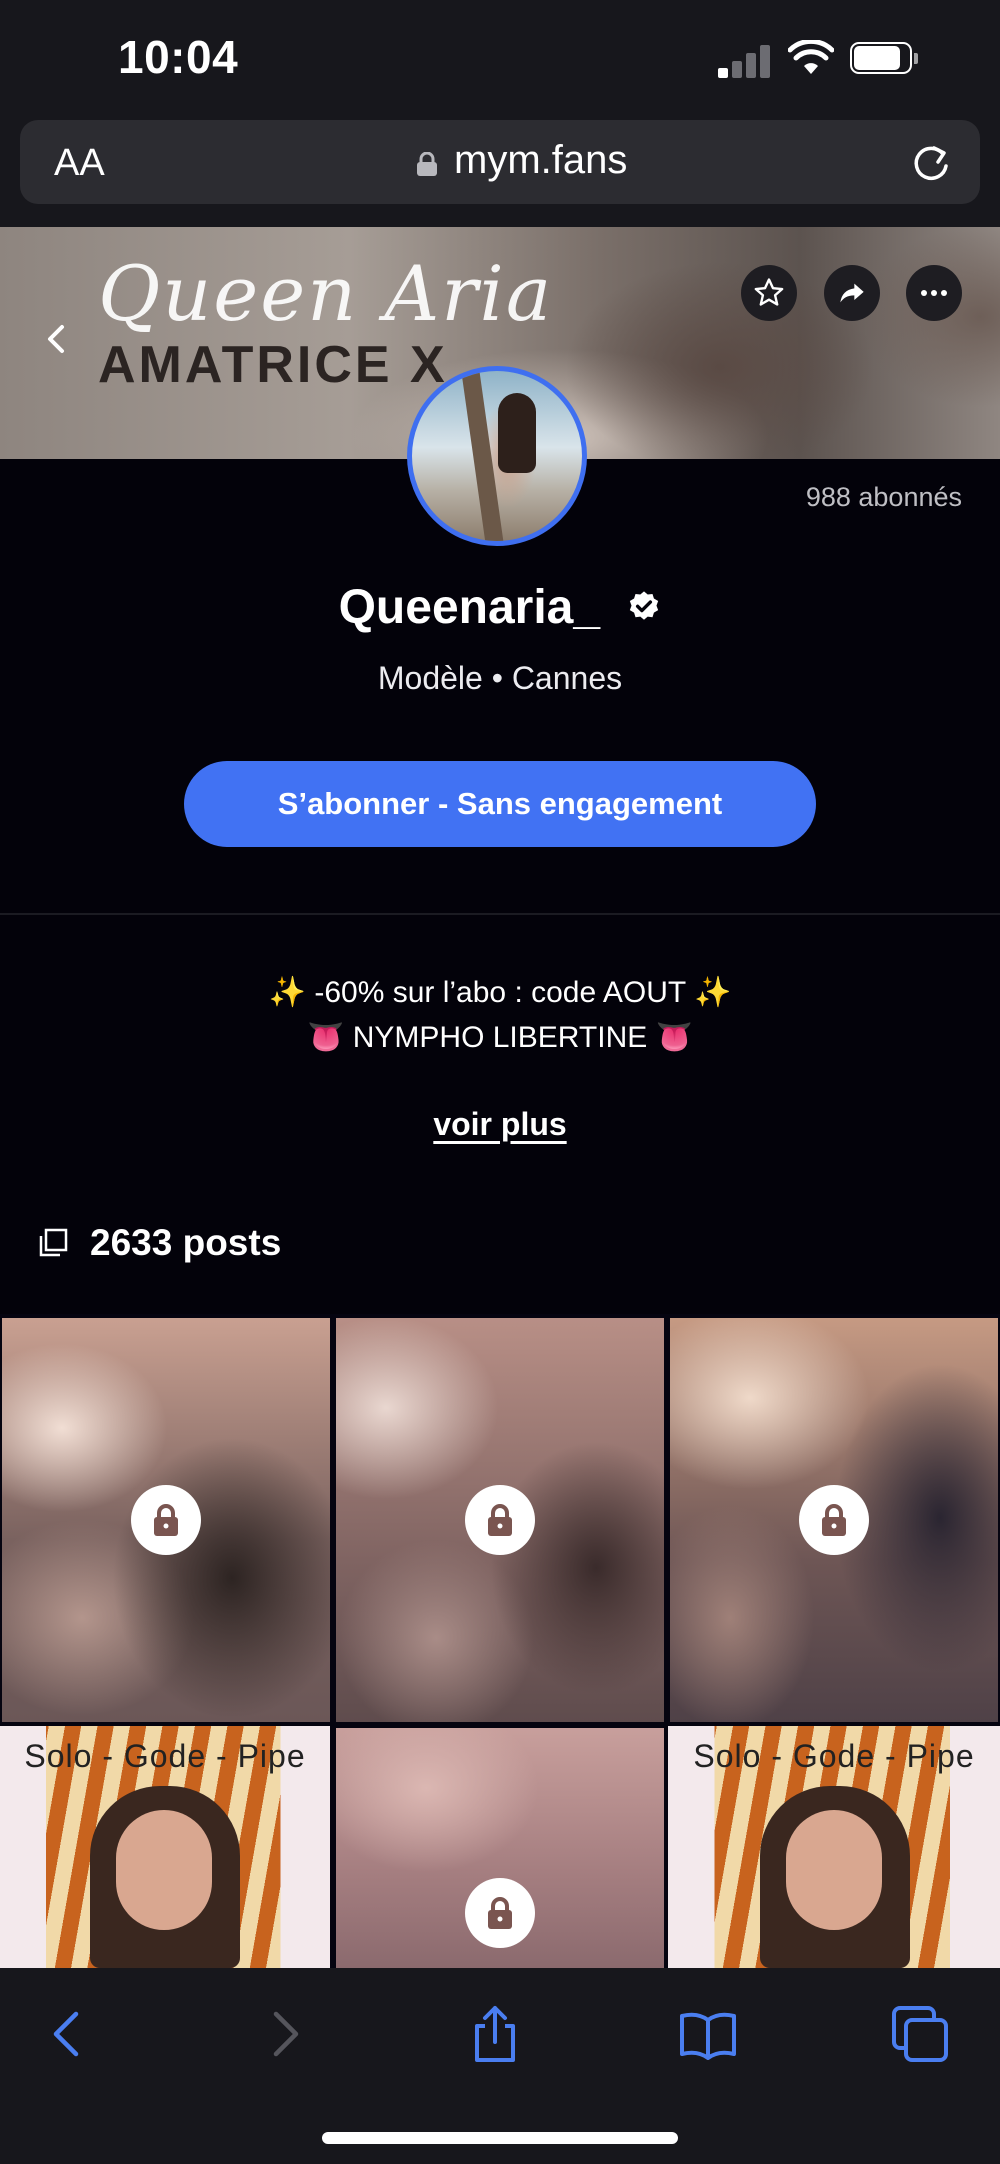 Image resolution: width=1000 pixels, height=2164 pixels. Describe the element at coordinates (931, 163) in the screenshot. I see `reload-icon` at that location.